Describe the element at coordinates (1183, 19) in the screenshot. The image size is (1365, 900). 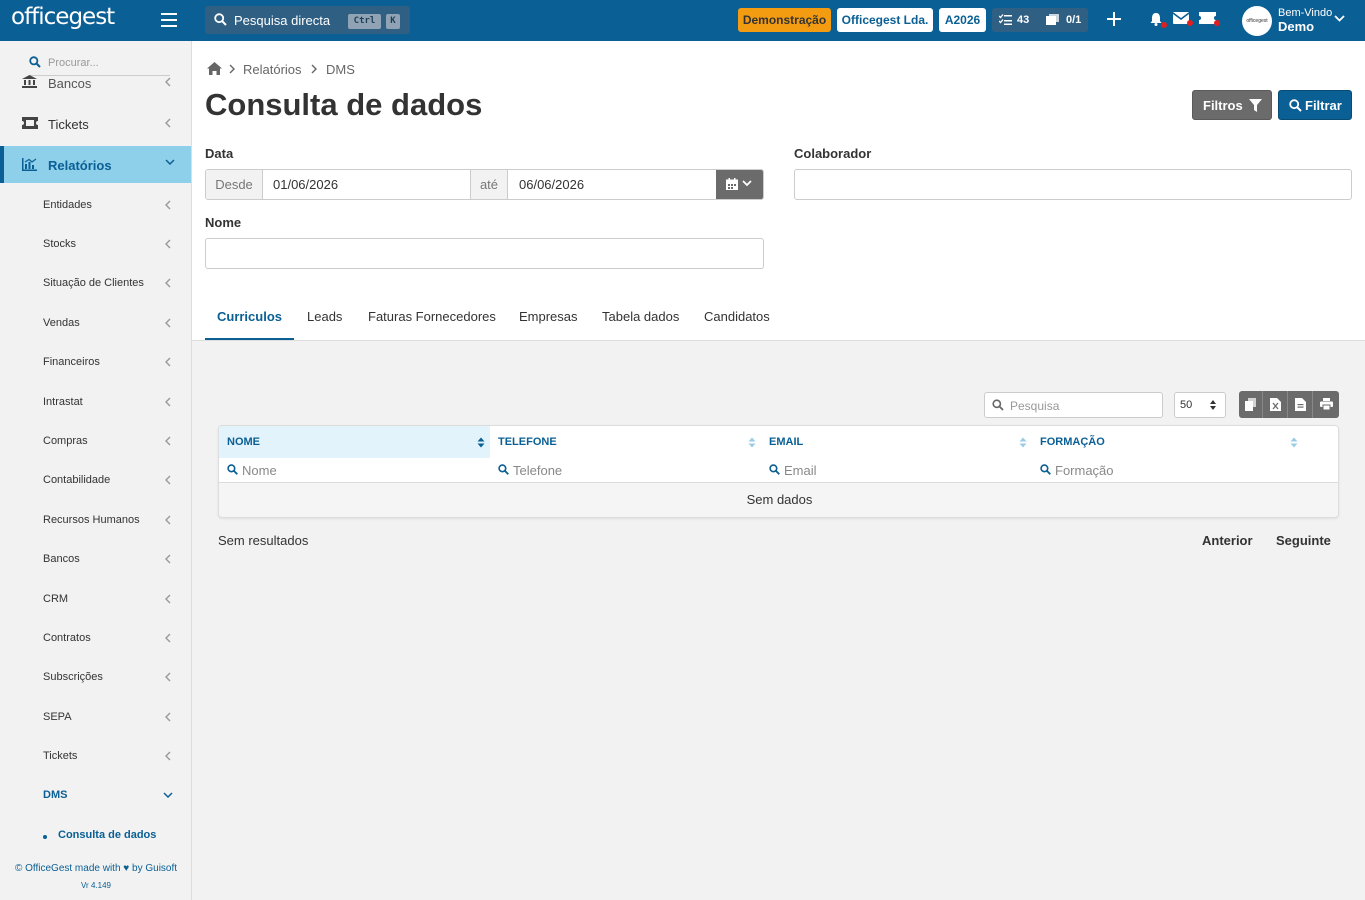
I see `envelope-icon` at that location.